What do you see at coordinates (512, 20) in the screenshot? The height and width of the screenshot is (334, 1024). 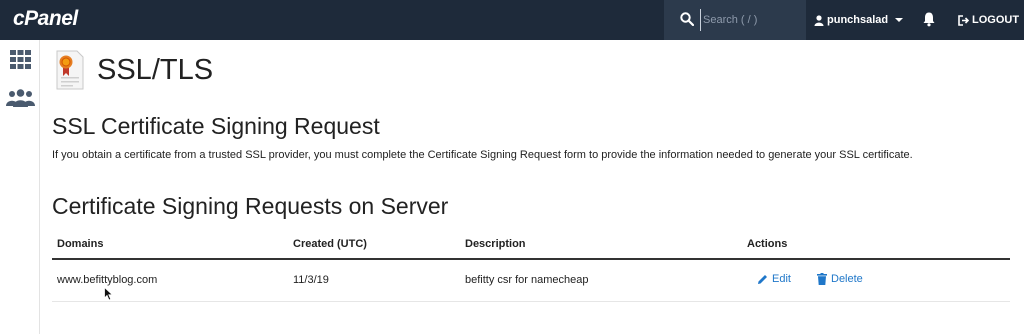 I see `top-navbar: cPanel punchsalad LOGOUT` at bounding box center [512, 20].